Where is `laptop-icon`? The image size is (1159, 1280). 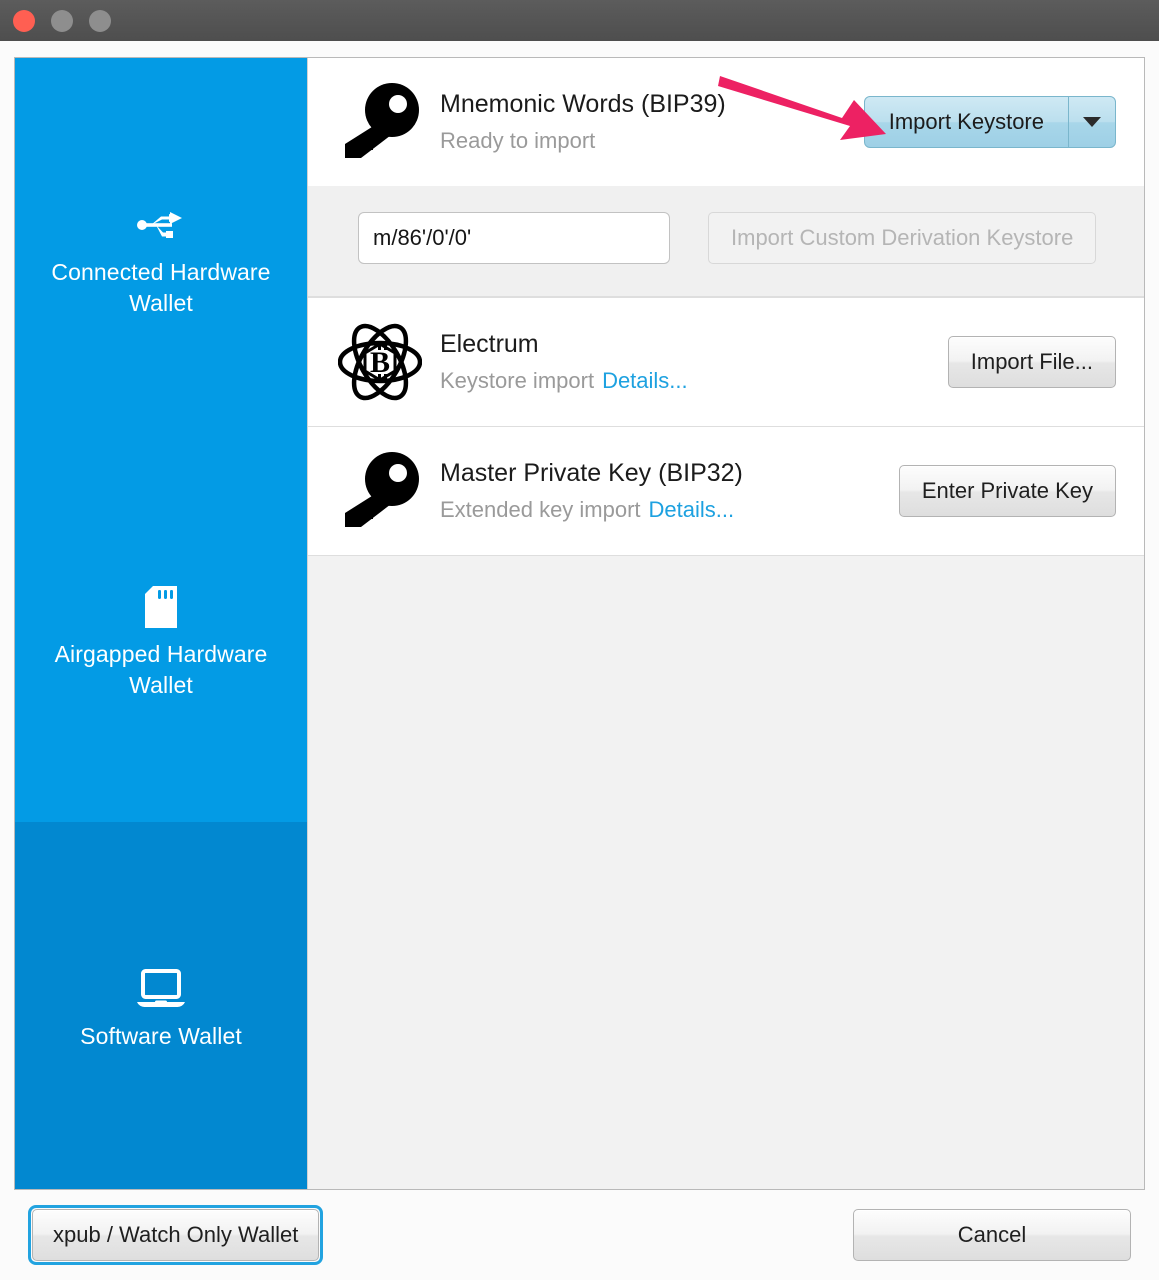
laptop-icon is located at coordinates (161, 989).